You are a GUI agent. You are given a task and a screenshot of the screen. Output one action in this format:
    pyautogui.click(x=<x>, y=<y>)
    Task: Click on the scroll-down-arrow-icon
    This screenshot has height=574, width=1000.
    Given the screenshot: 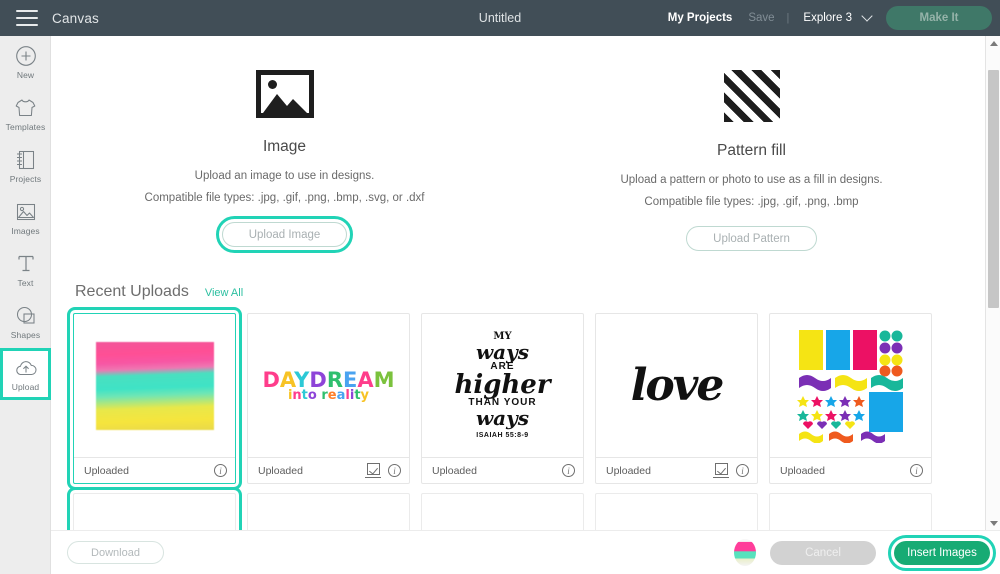 What is the action you would take?
    pyautogui.click(x=993, y=523)
    